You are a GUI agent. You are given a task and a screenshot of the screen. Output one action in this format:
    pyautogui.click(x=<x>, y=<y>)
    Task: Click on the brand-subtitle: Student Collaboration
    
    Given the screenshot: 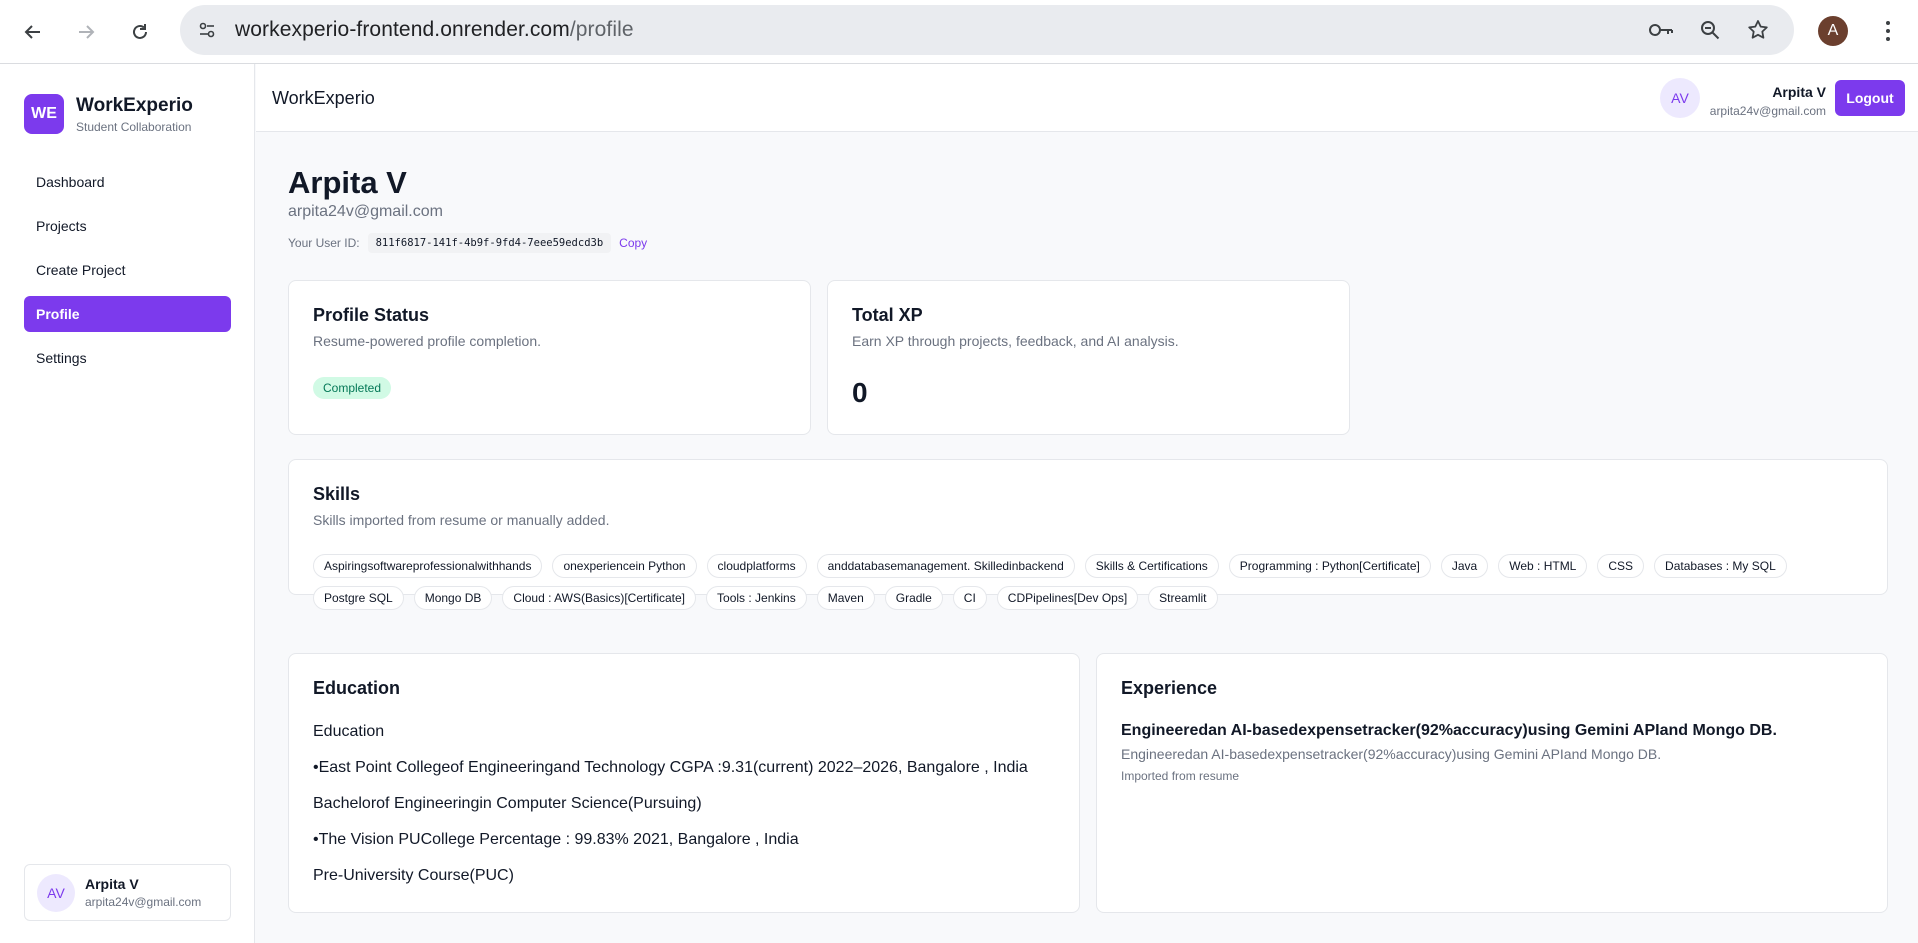 What is the action you would take?
    pyautogui.click(x=134, y=126)
    